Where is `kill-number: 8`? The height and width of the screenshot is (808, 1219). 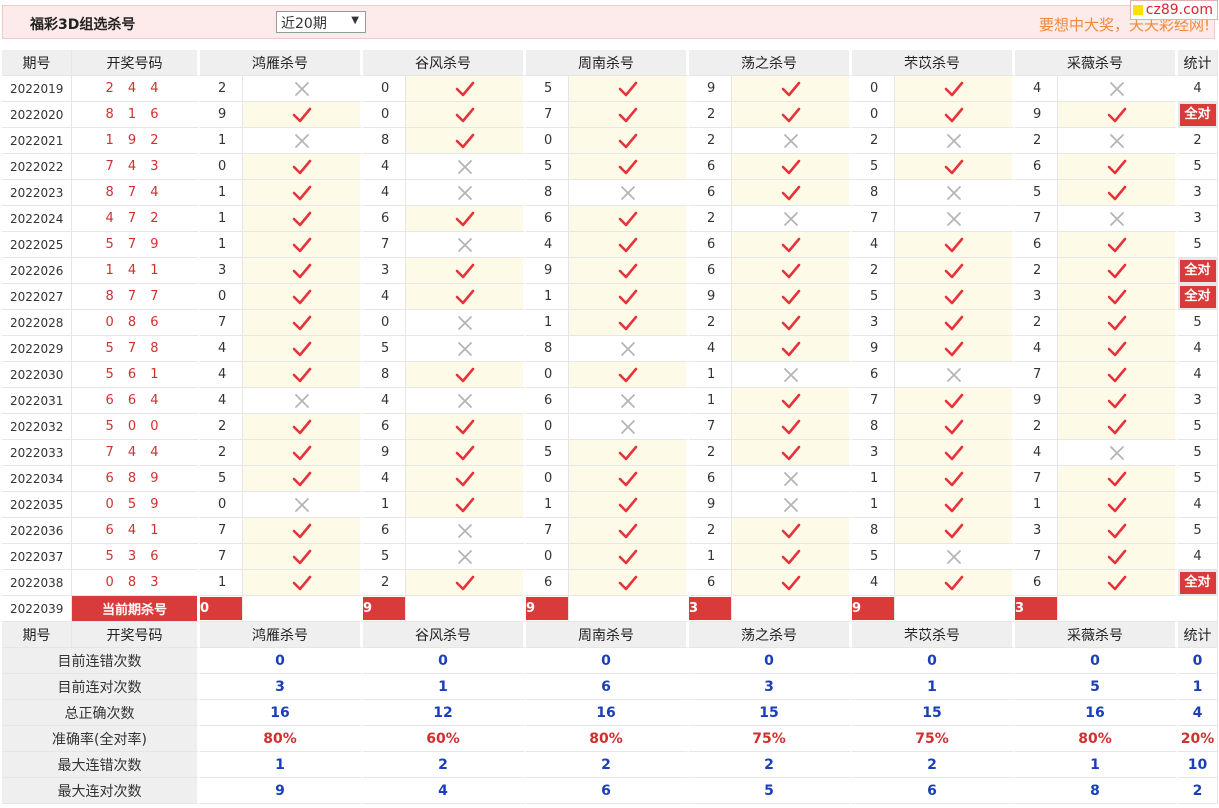
kill-number: 8 is located at coordinates (873, 193).